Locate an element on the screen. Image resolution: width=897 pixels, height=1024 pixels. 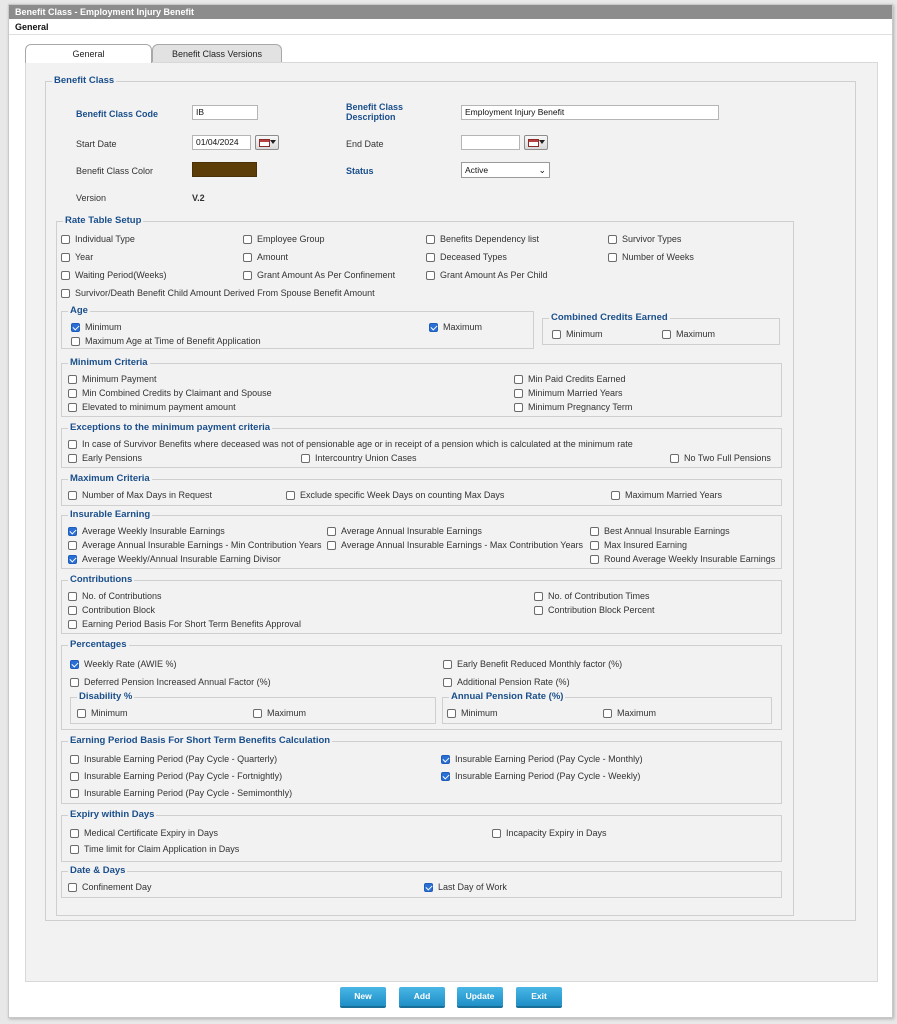
cb-round-avg-weekly: Round Average Weekly Insurable Earnings is located at coordinates (682, 559).